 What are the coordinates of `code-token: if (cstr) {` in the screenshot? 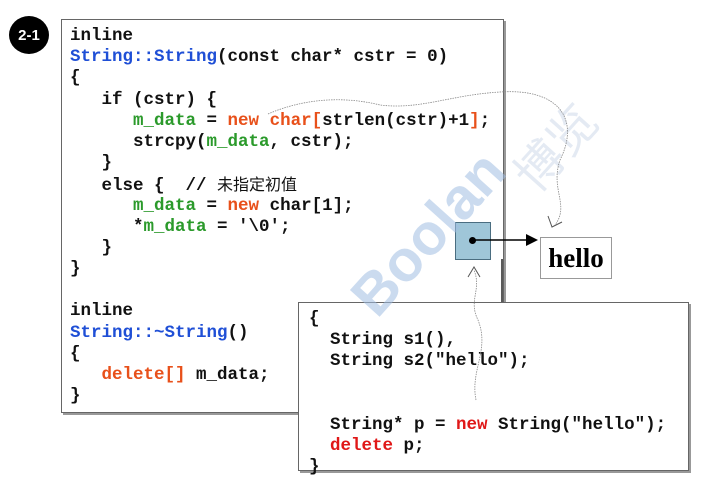 It's located at (144, 99).